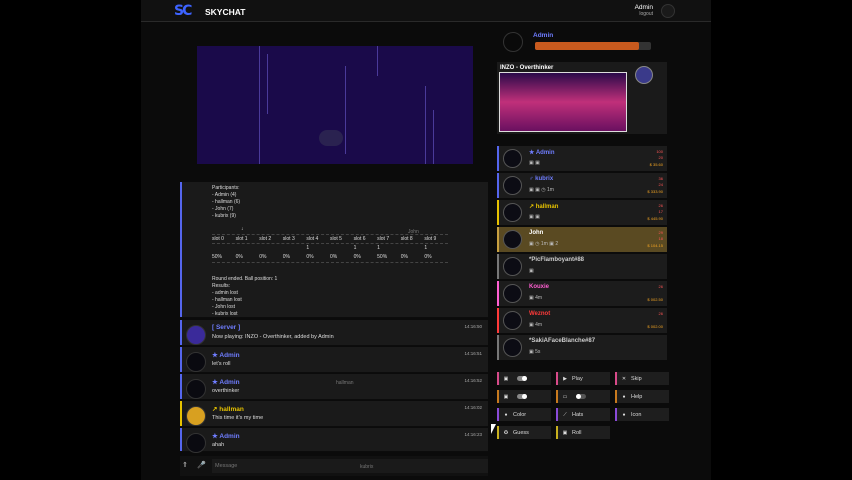  Describe the element at coordinates (544, 244) in the screenshot. I see `user-meta: ▣ ◷ 1m ▣ 2` at that location.